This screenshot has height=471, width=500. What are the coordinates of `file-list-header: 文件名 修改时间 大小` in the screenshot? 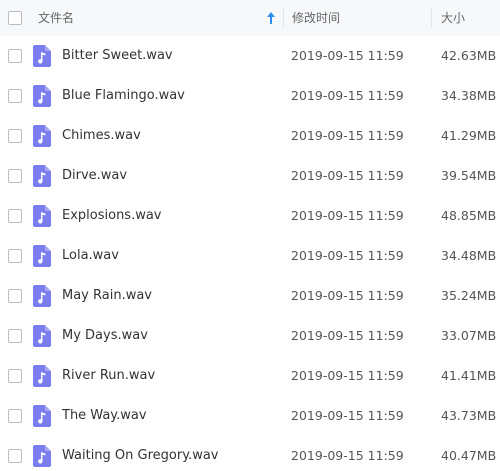 It's located at (250, 18).